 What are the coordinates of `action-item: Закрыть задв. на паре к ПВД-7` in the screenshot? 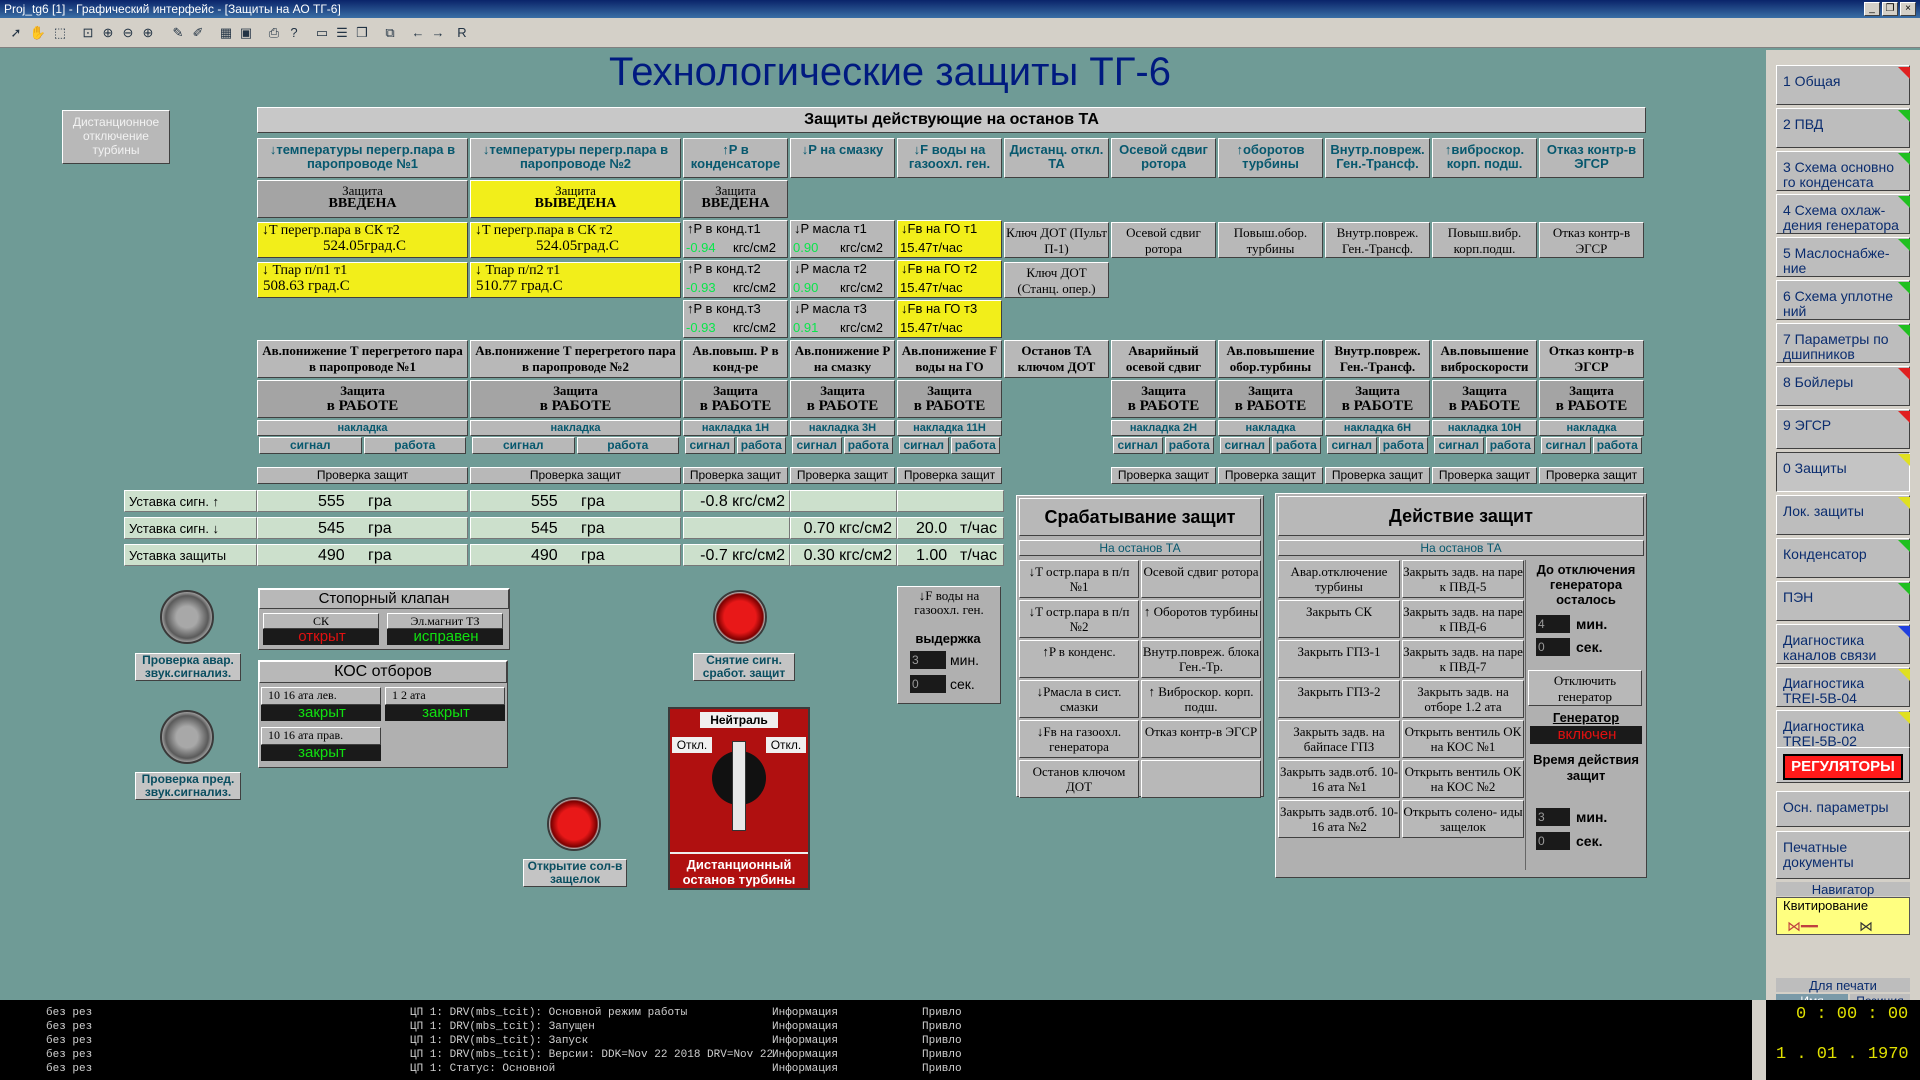 It's located at (1463, 659).